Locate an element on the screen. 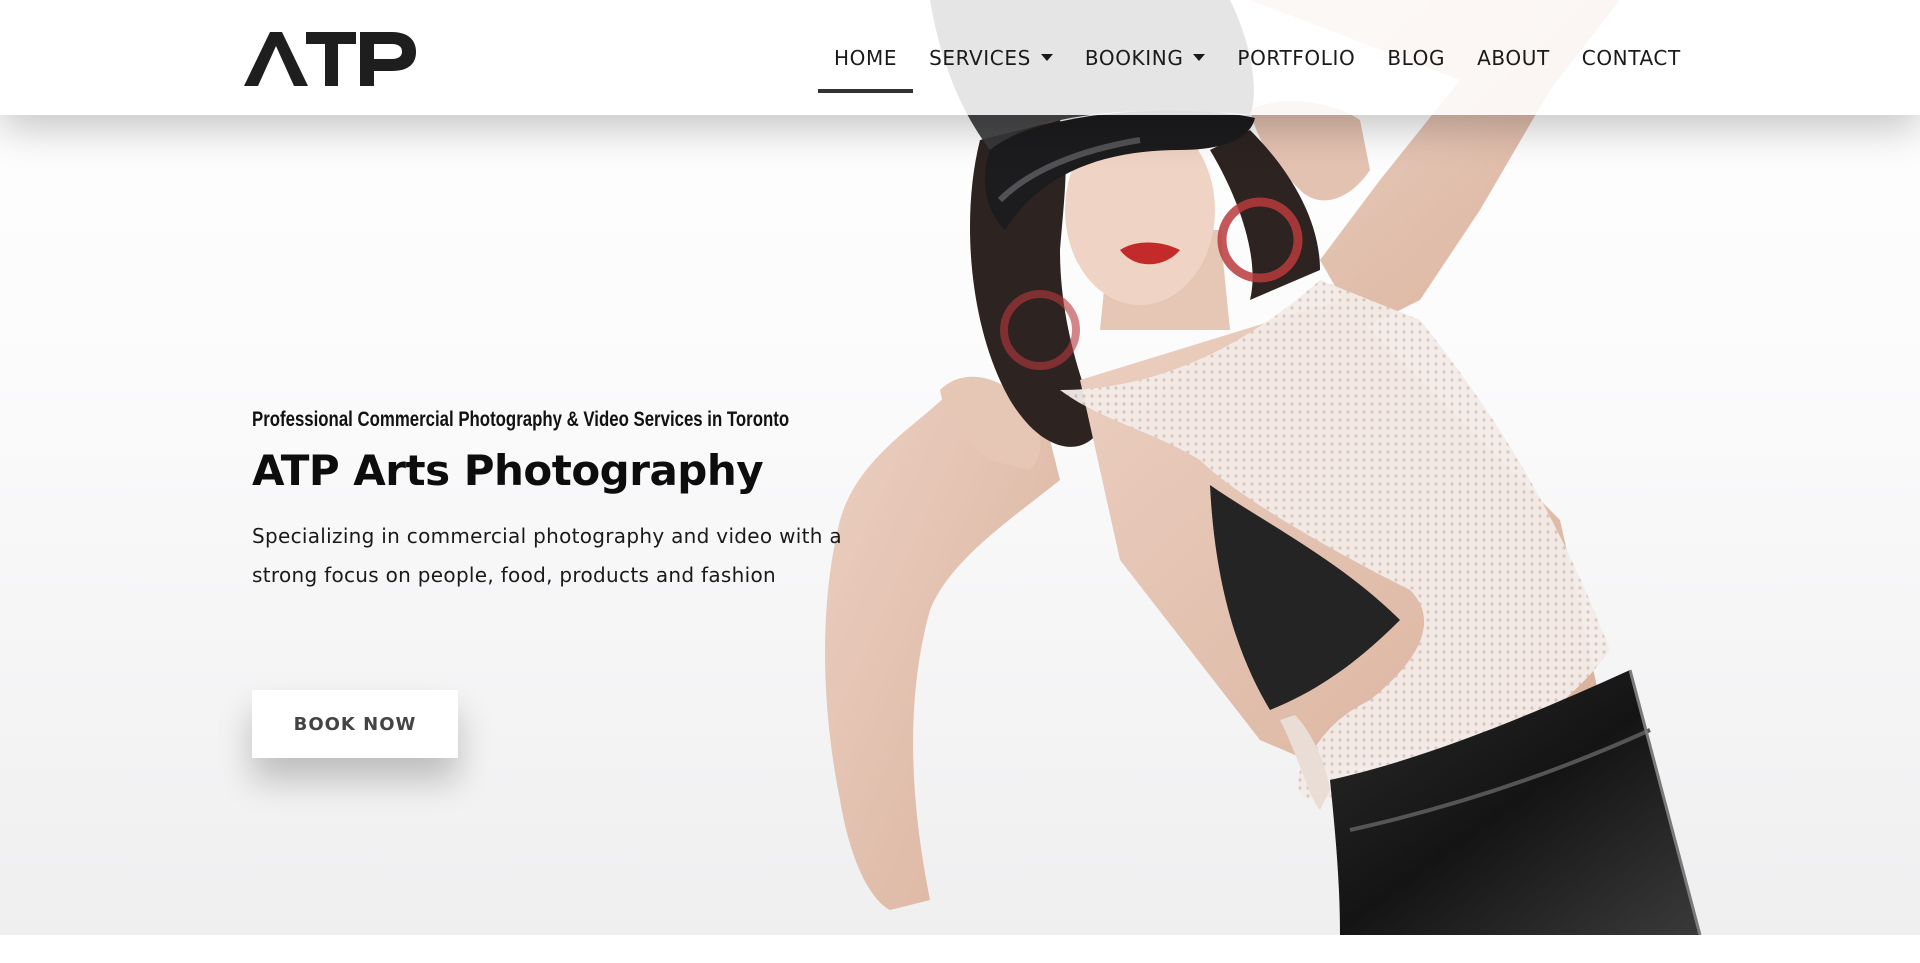 The height and width of the screenshot is (963, 1920). nav-item-blog: BLOG is located at coordinates (1416, 57).